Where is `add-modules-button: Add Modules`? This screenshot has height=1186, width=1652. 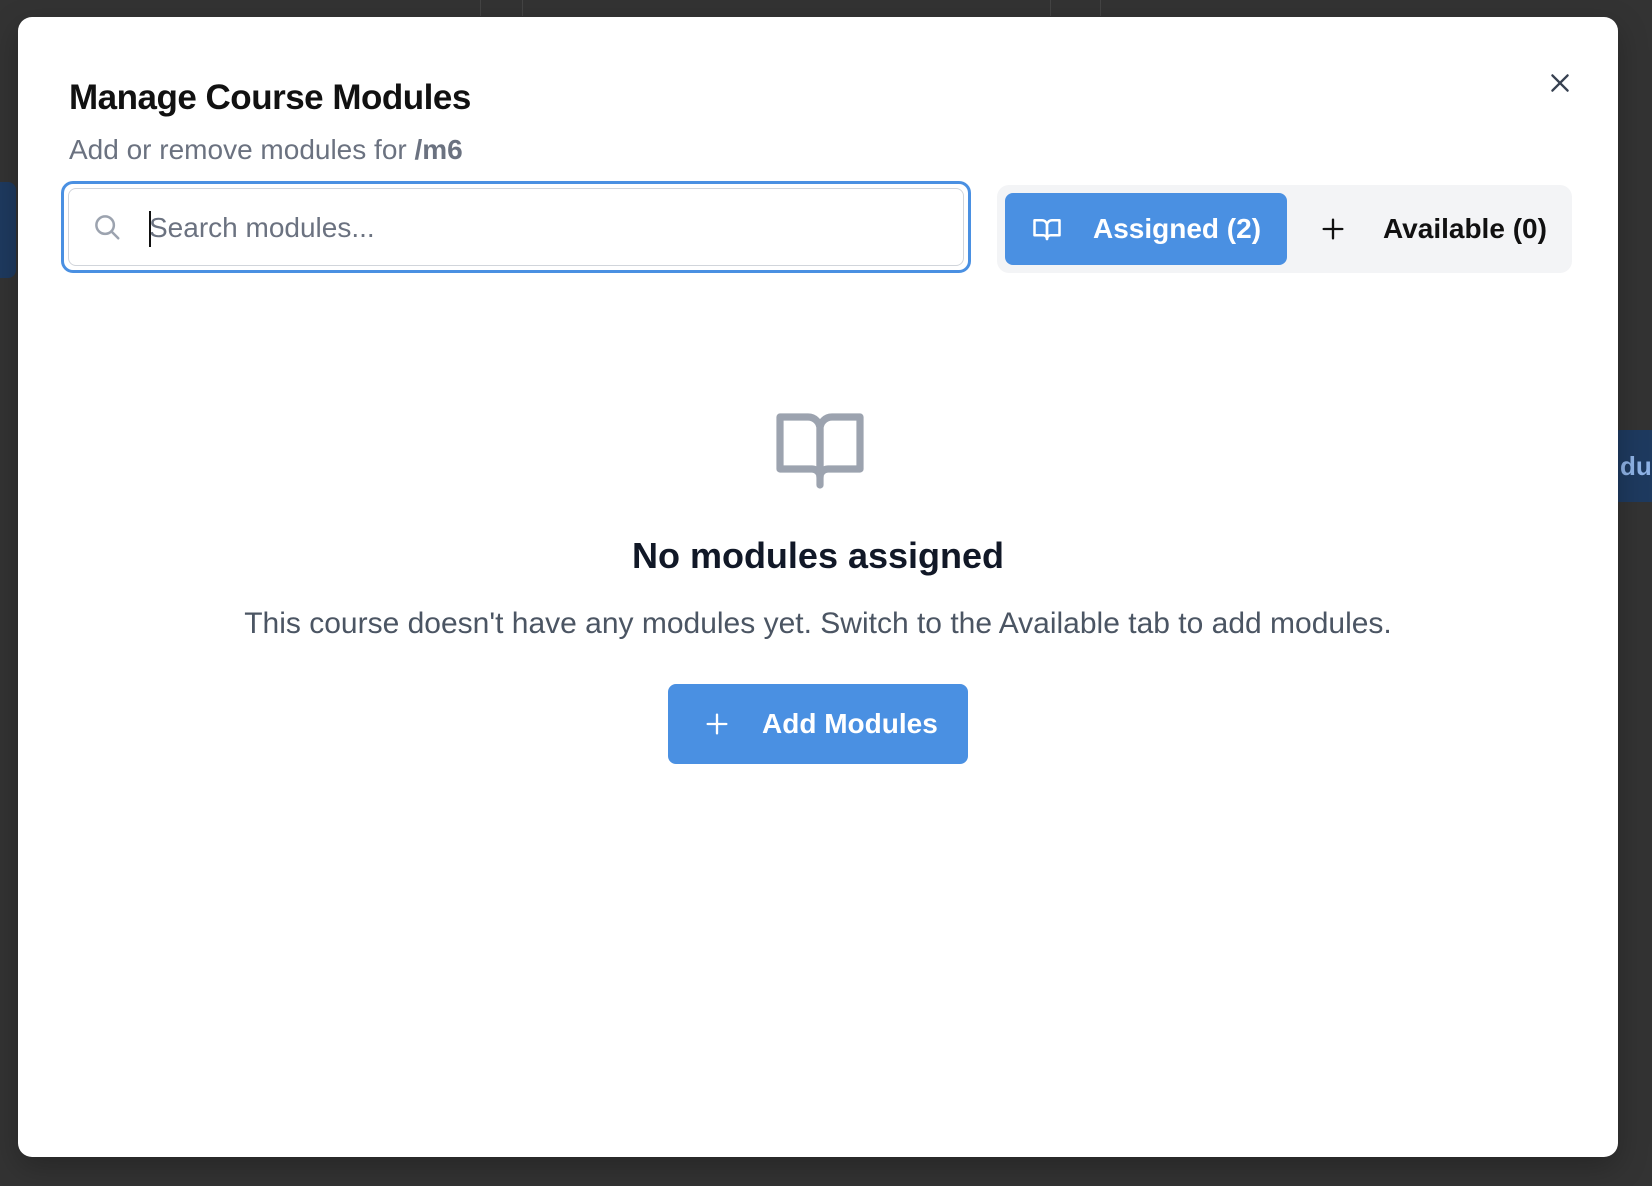
add-modules-button: Add Modules is located at coordinates (818, 724).